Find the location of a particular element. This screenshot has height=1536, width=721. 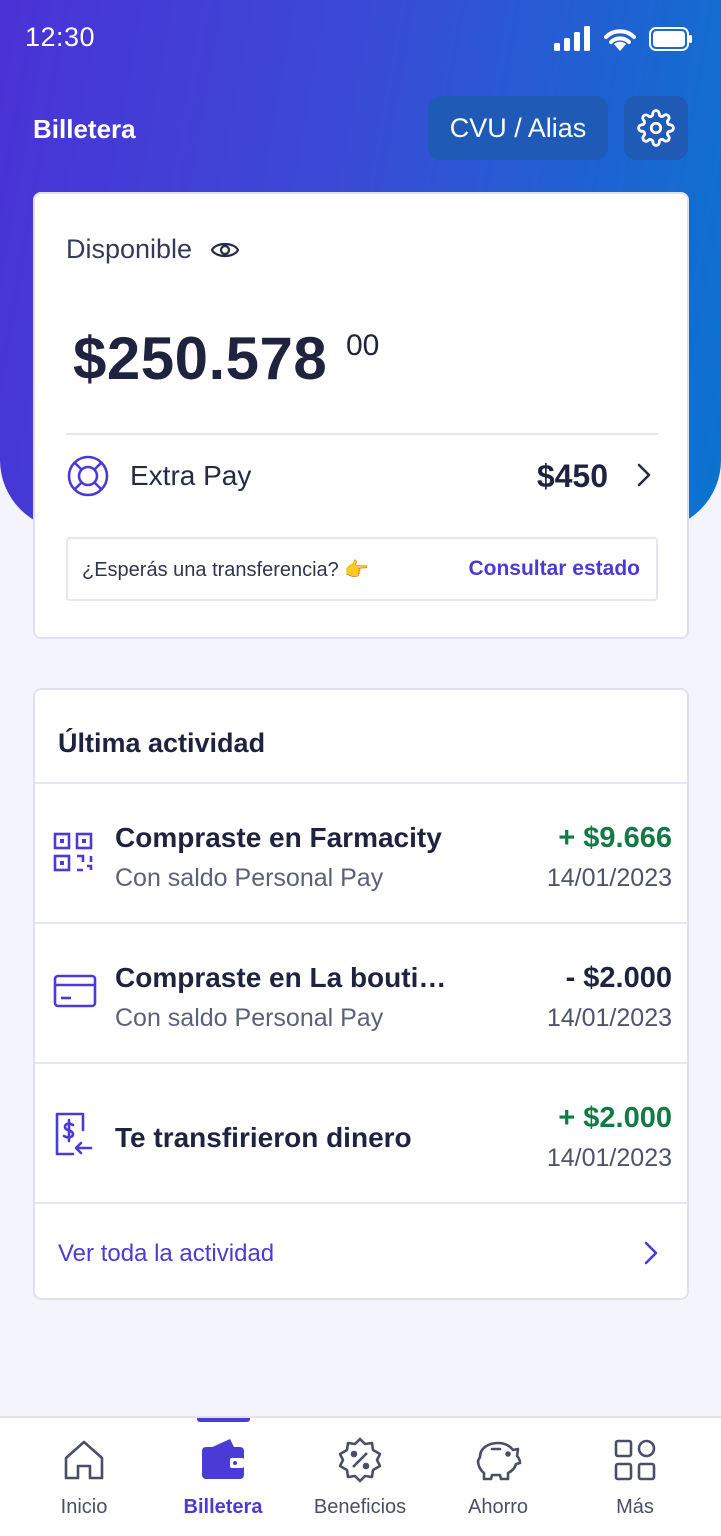

nav-label: Beneficios is located at coordinates (360, 1507).